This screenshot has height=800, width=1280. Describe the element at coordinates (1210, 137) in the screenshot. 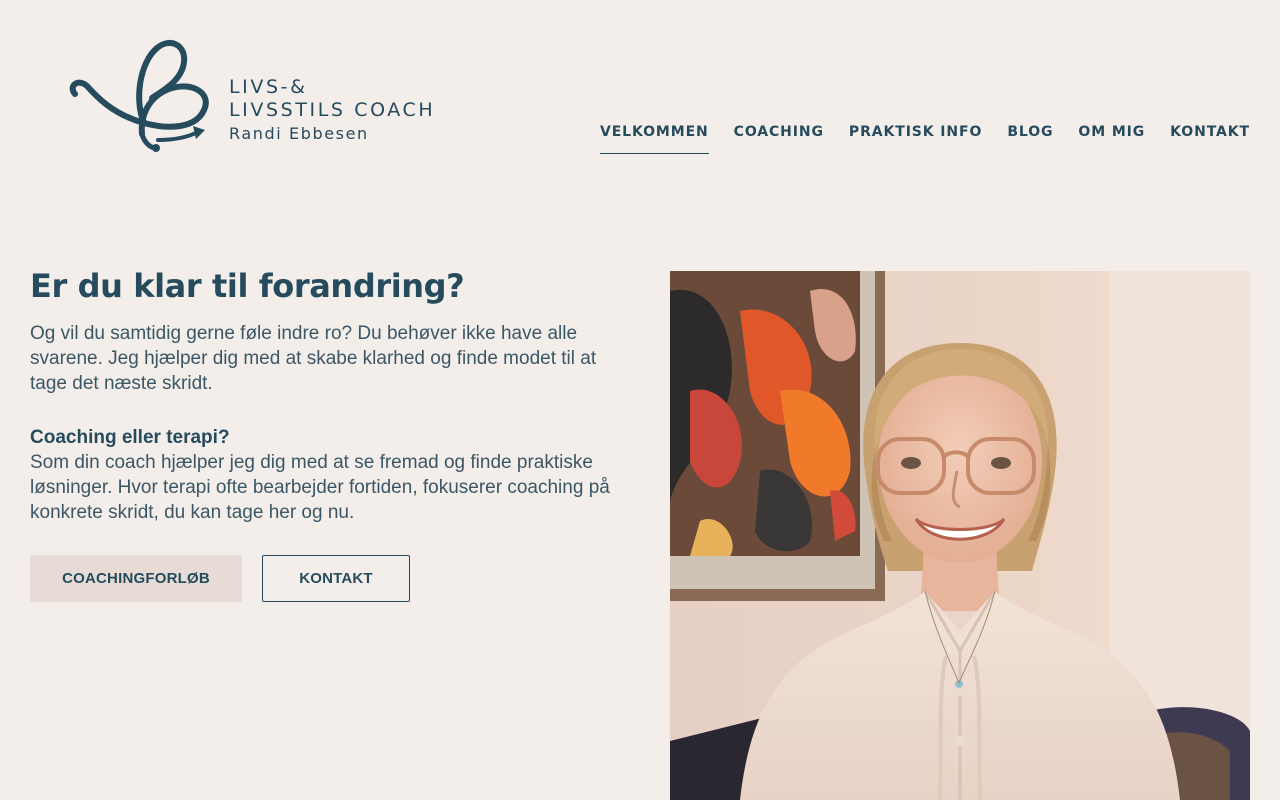

I see `nav-item-kontakt: KONTAKT` at that location.